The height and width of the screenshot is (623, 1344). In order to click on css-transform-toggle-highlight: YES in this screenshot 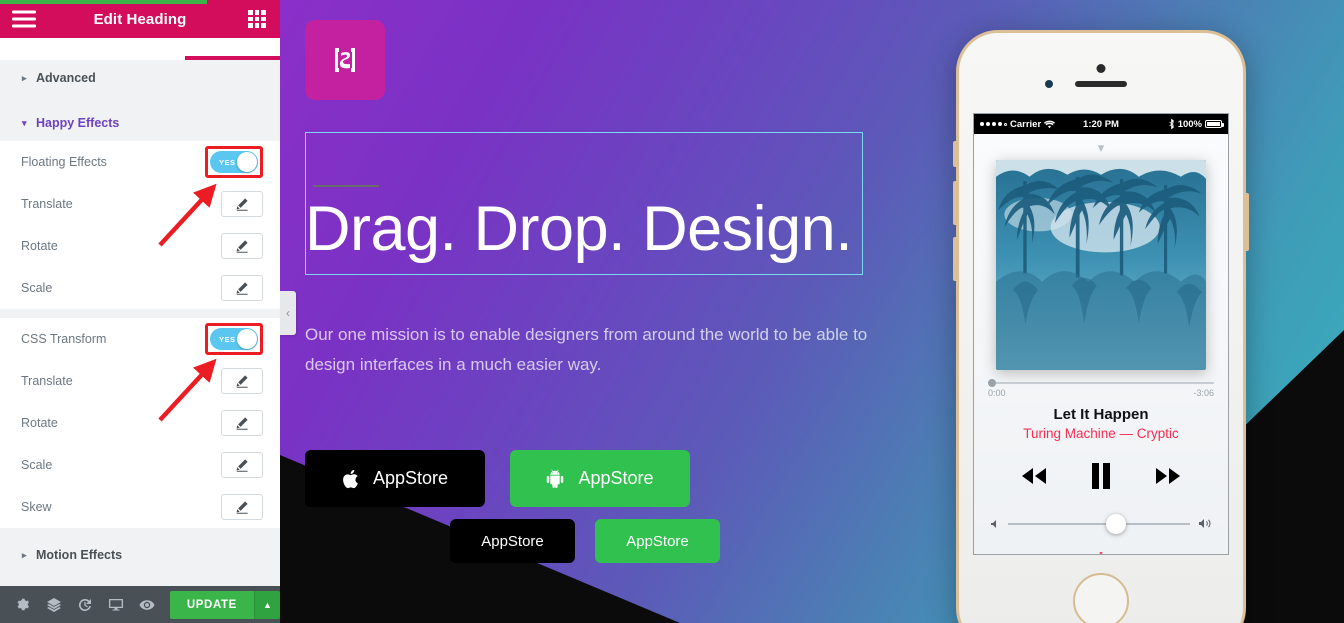, I will do `click(234, 339)`.